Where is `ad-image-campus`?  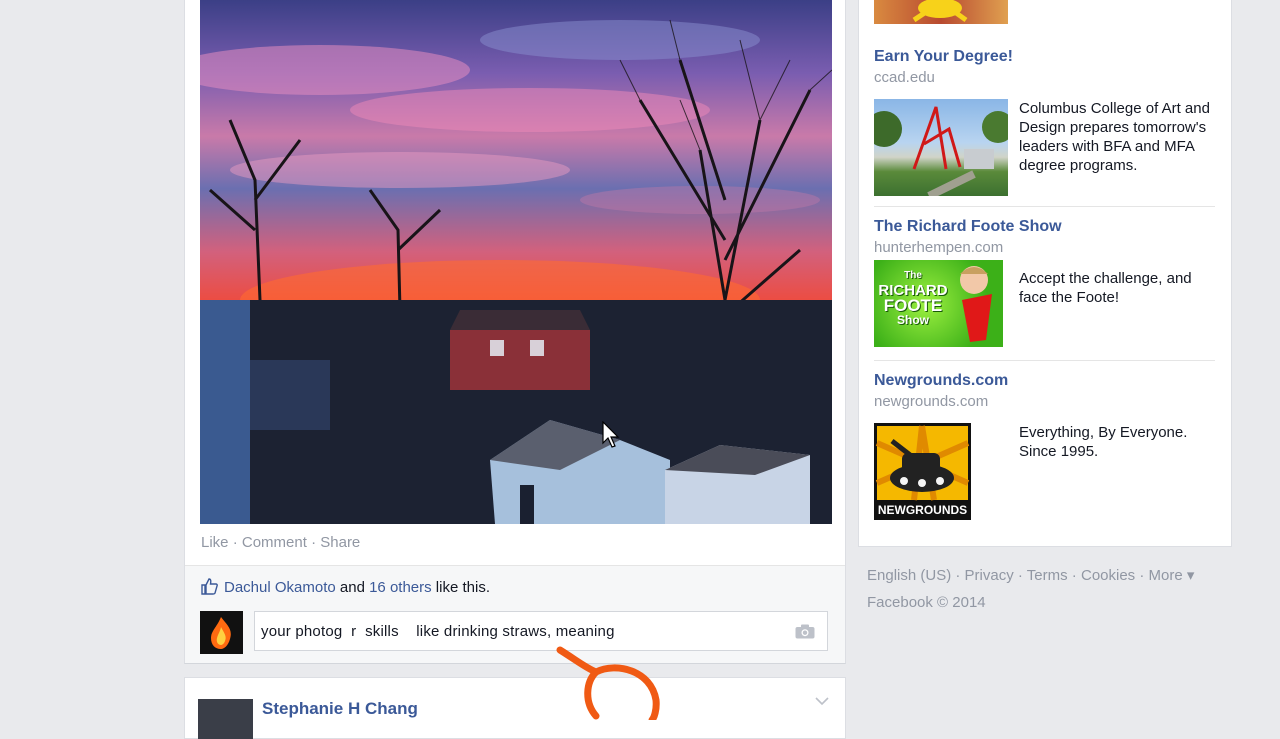 ad-image-campus is located at coordinates (941, 147).